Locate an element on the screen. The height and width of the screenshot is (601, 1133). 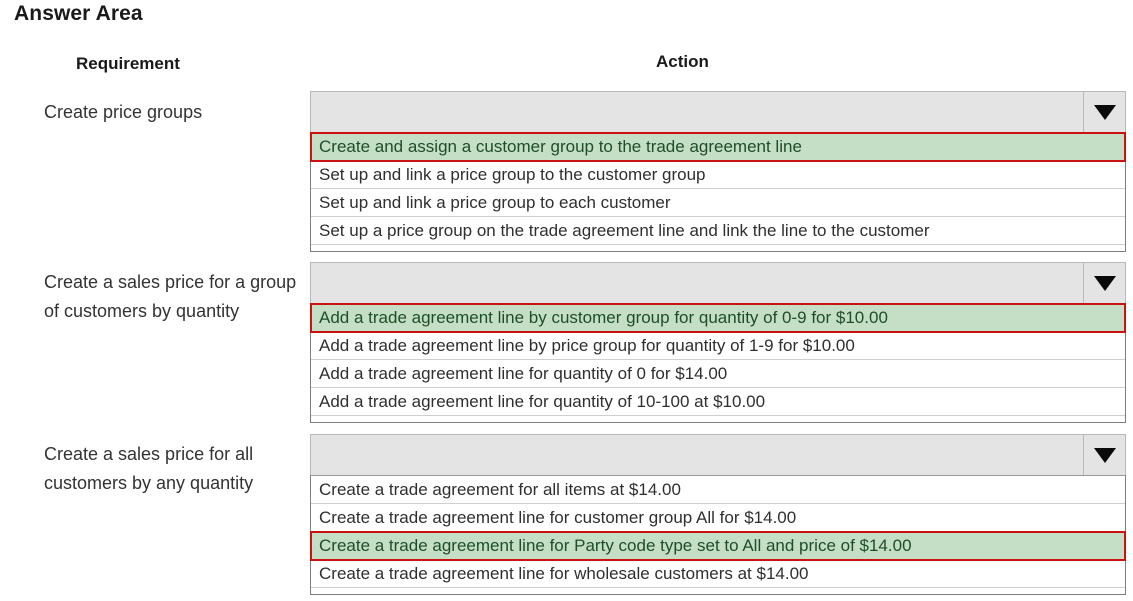
action-dropdown-2-toggle is located at coordinates (1104, 283).